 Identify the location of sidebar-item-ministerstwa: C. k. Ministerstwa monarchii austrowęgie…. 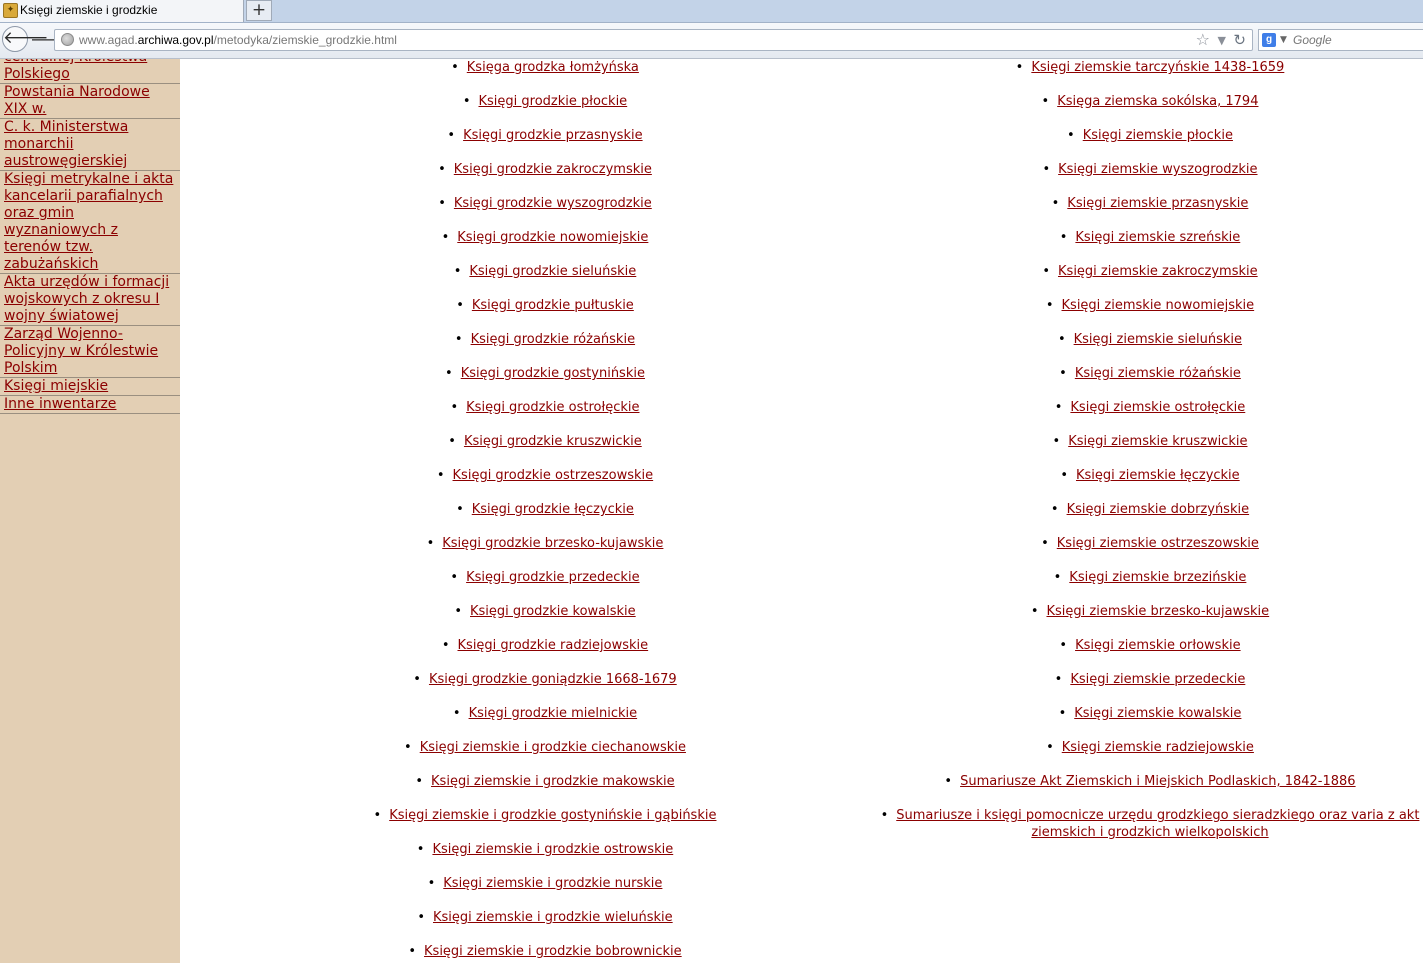
(90, 145).